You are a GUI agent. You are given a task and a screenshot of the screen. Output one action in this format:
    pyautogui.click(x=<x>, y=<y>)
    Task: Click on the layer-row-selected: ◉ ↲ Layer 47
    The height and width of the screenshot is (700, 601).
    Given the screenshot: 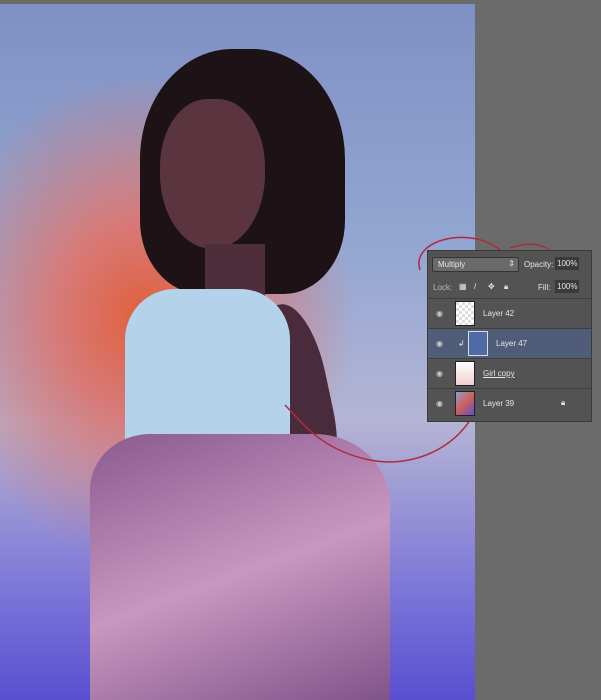 What is the action you would take?
    pyautogui.click(x=509, y=343)
    